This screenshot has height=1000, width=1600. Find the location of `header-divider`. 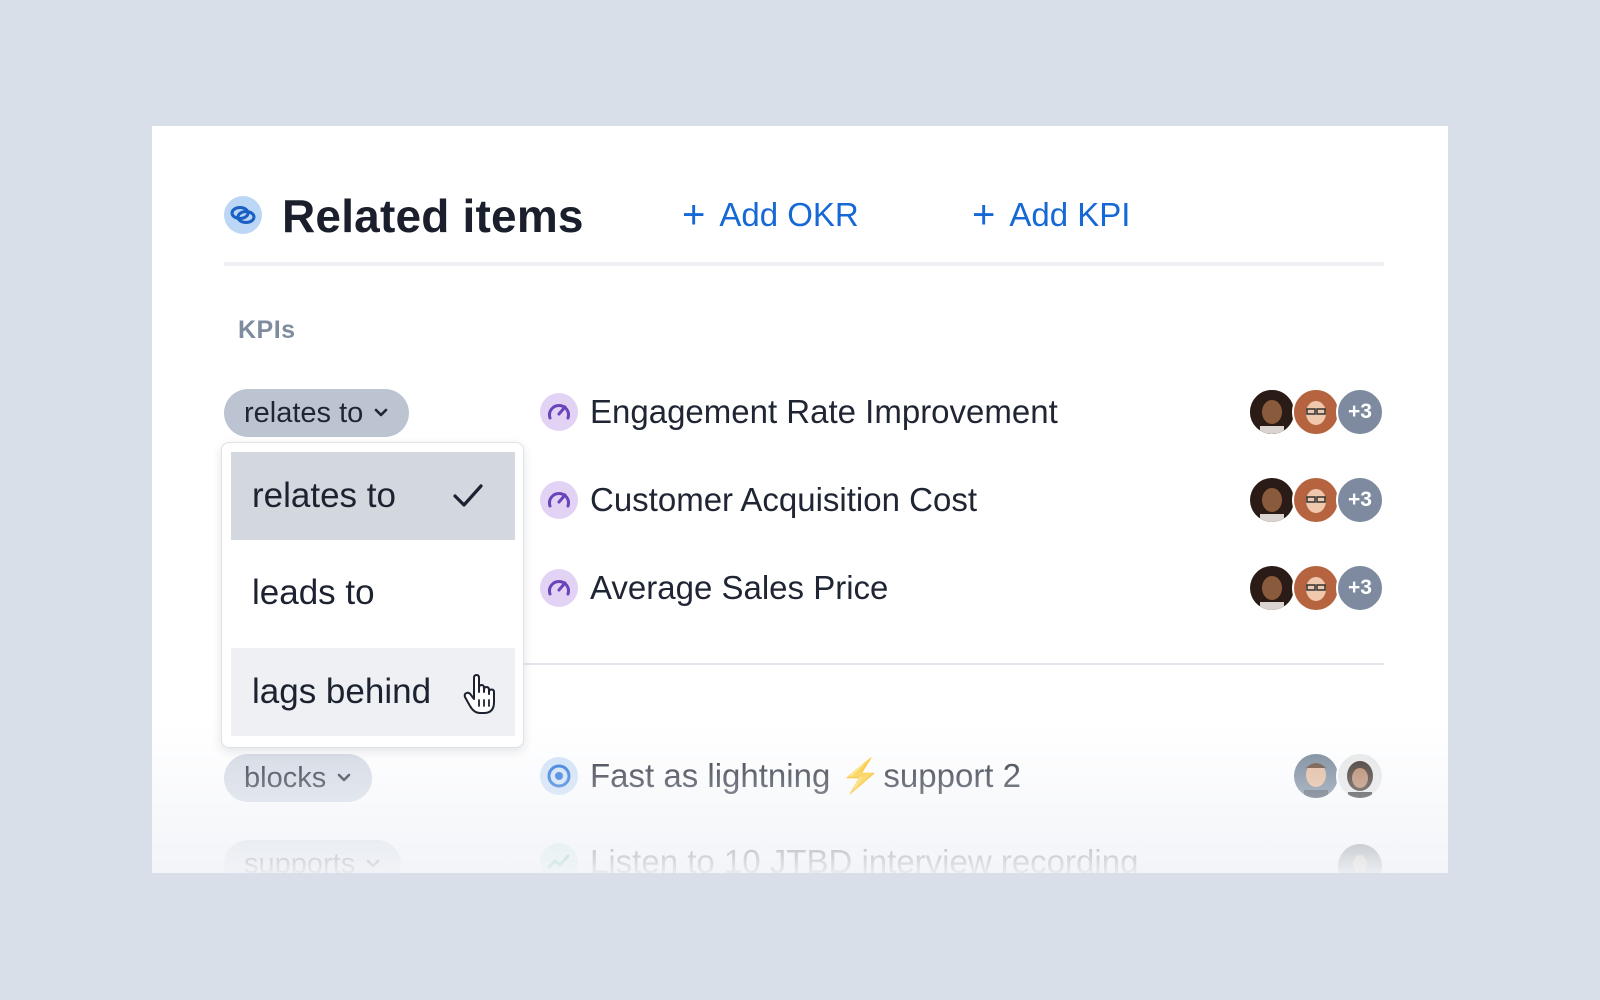

header-divider is located at coordinates (804, 264).